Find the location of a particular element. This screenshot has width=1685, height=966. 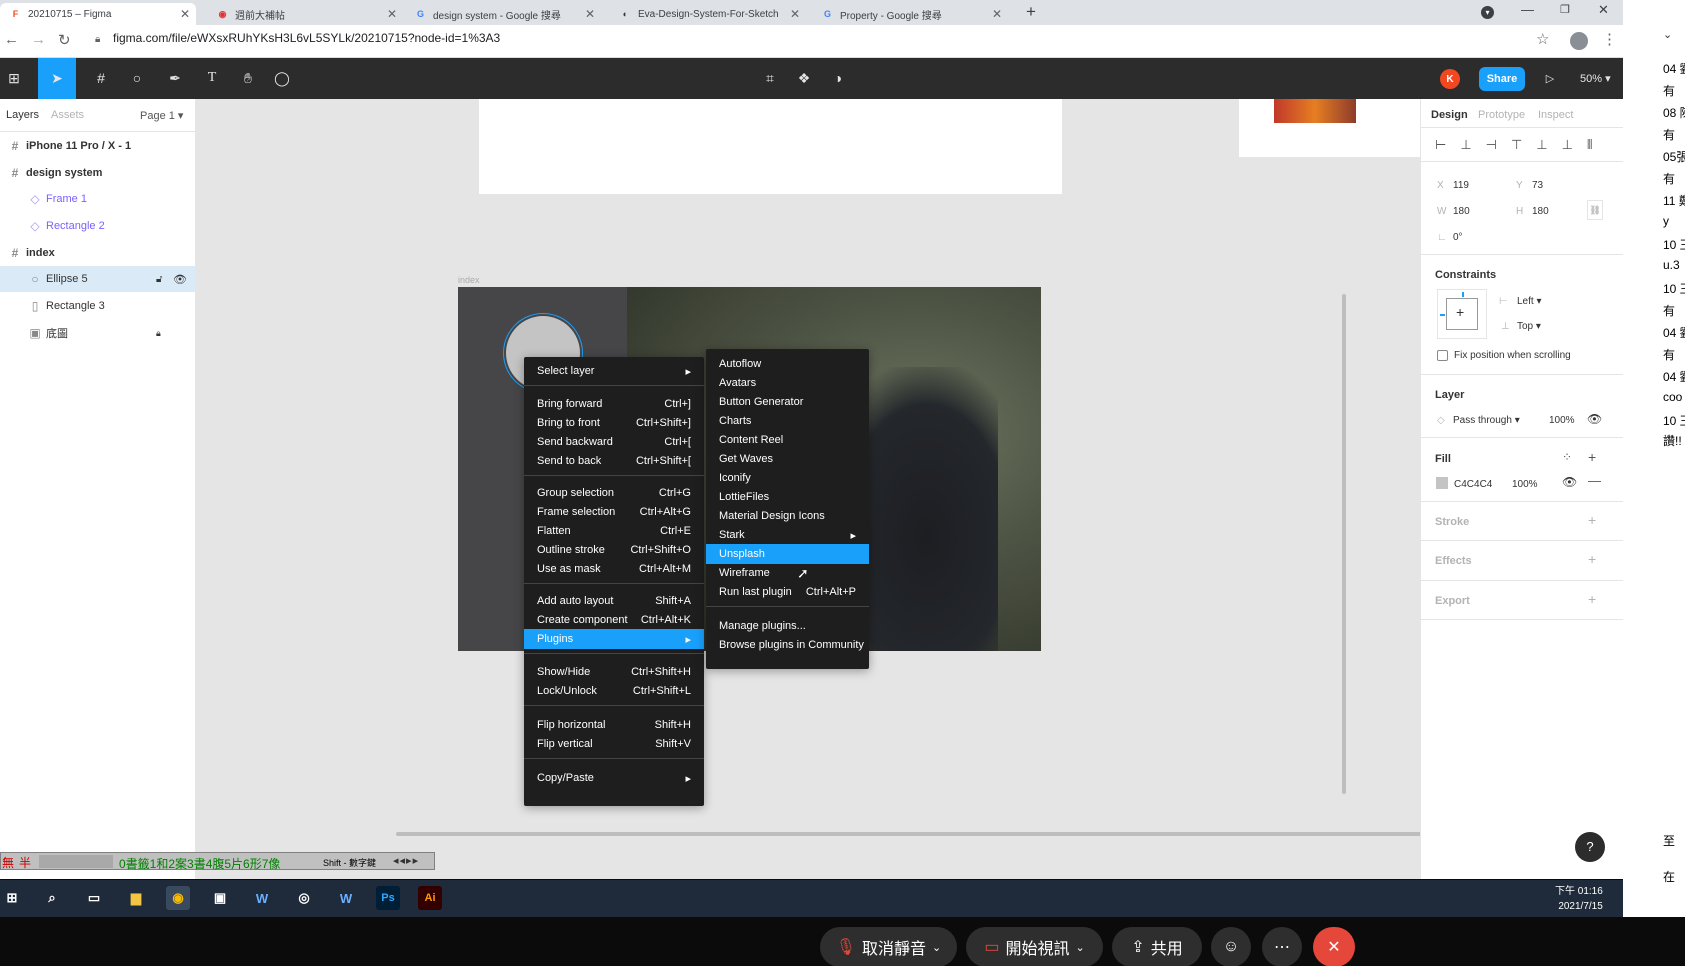

fill-swatch is located at coordinates (1442, 483).